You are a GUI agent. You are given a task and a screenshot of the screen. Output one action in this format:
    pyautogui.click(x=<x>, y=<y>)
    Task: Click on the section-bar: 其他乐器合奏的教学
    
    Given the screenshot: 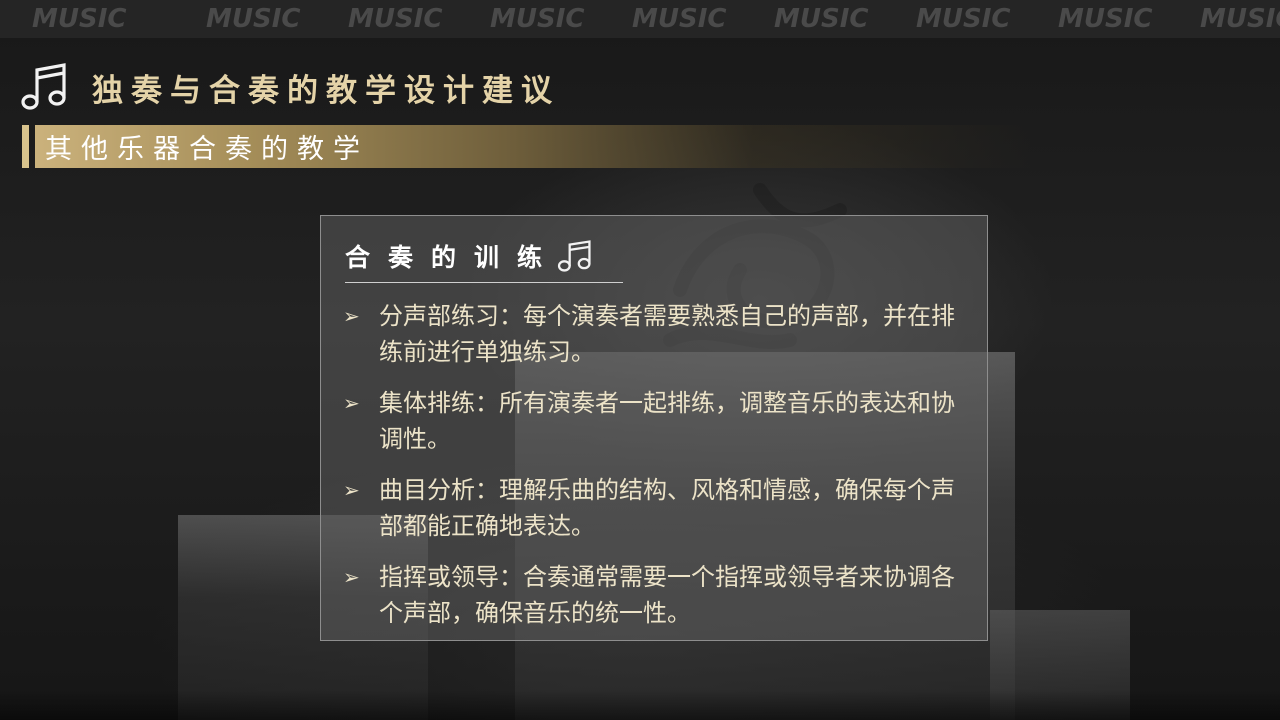 What is the action you would take?
    pyautogui.click(x=527, y=146)
    